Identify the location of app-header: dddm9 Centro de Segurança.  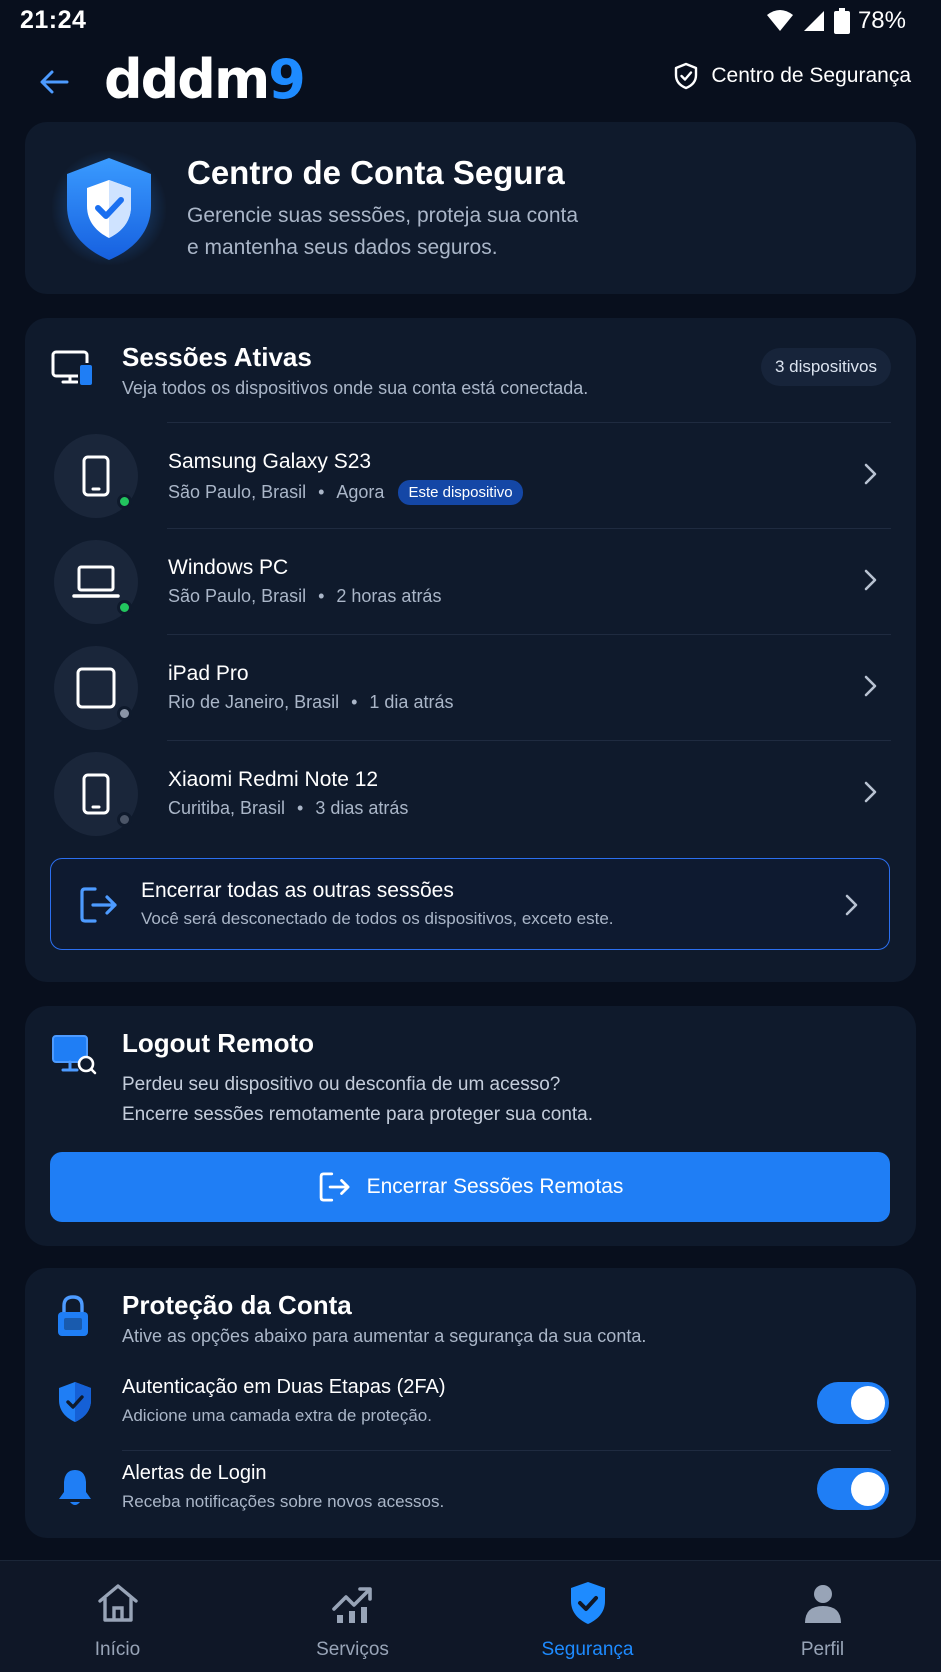
(470, 82).